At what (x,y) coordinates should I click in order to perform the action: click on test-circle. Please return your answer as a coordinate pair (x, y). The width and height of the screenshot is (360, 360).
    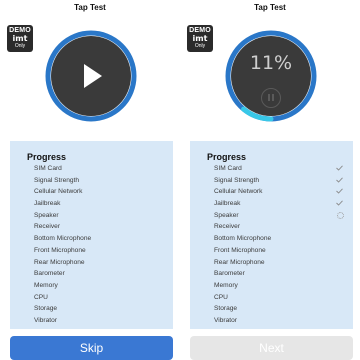
    Looking at the image, I should click on (91, 76).